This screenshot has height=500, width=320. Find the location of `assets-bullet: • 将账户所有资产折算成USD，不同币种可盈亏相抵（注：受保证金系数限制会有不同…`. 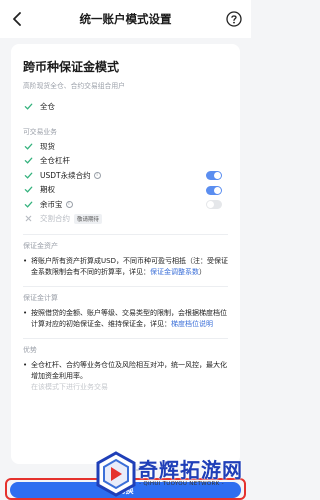

assets-bullet: • 将账户所有资产折算成USD，不同币种可盈亏相抵（注：受保证金系数限制会有不同… is located at coordinates (125, 266).